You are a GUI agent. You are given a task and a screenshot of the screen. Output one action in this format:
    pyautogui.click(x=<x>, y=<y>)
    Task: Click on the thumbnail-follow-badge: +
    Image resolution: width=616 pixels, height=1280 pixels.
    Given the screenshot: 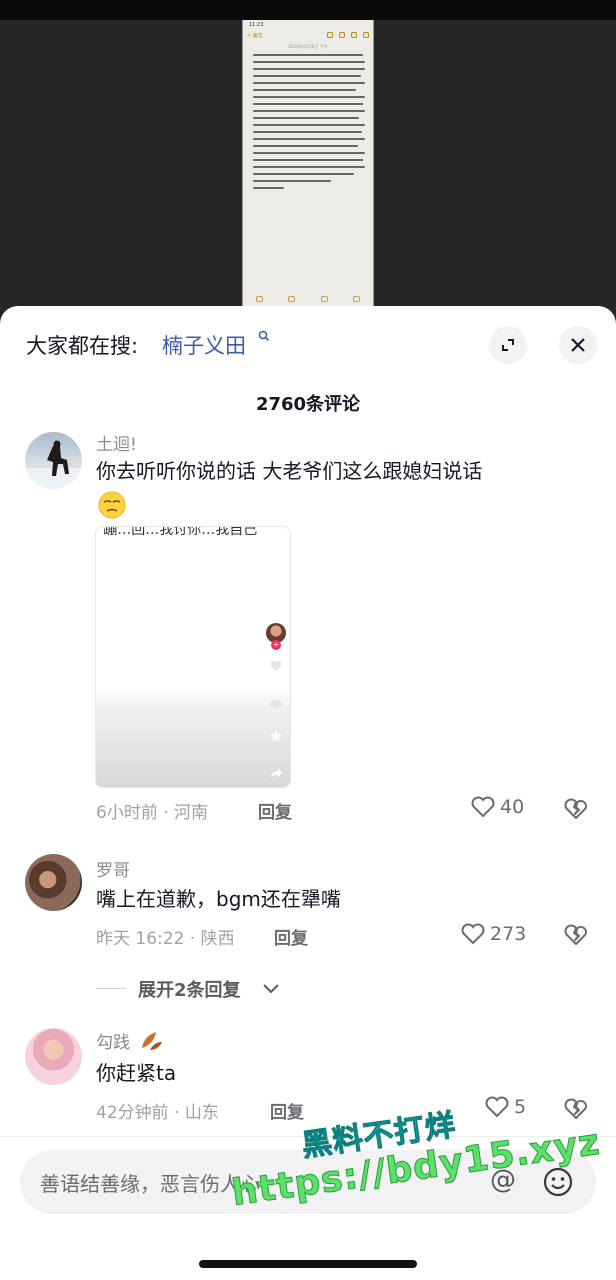 What is the action you would take?
    pyautogui.click(x=276, y=645)
    